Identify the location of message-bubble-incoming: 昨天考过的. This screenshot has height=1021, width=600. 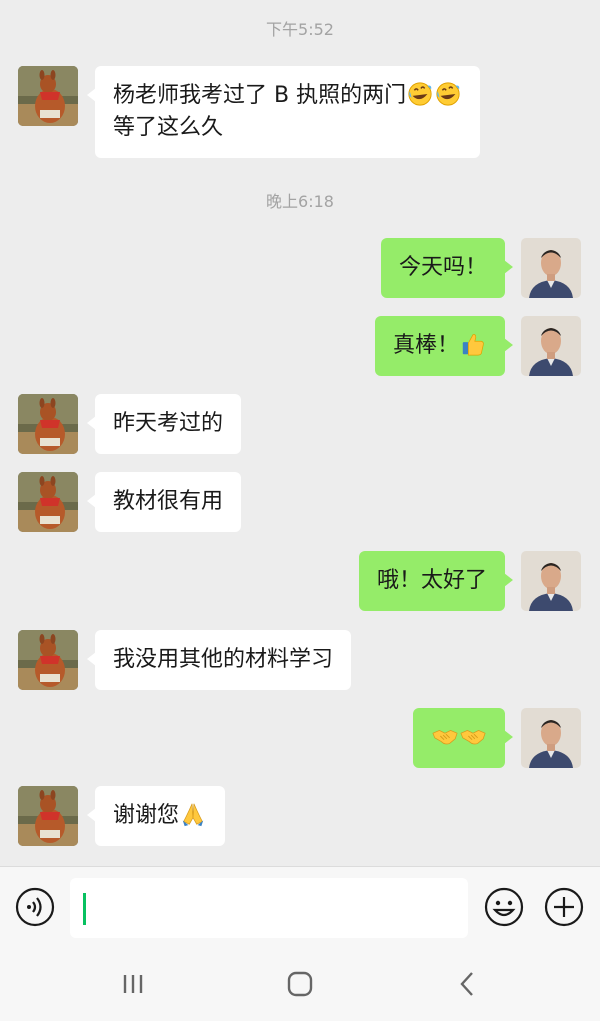
(164, 424).